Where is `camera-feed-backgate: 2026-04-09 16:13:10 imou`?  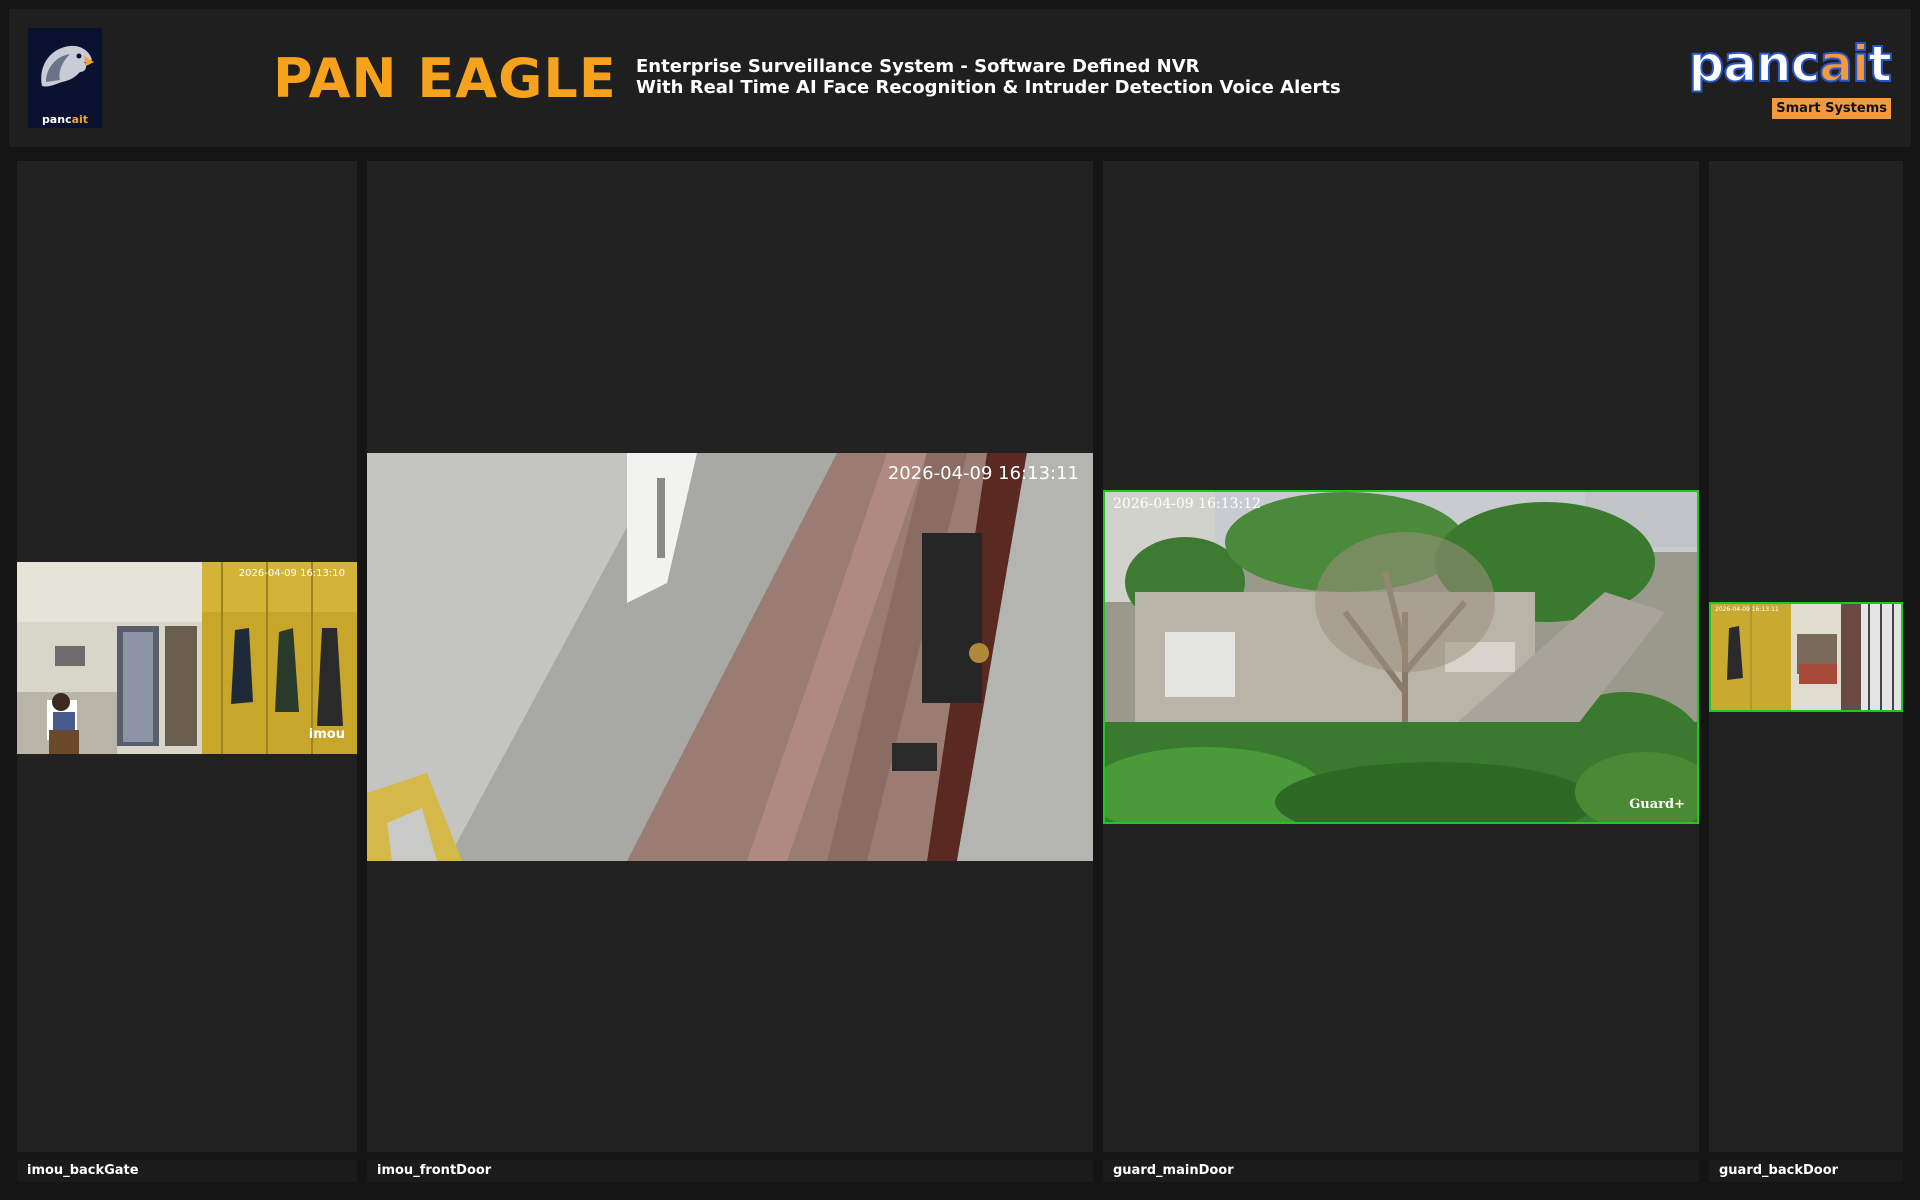
camera-feed-backgate: 2026-04-09 16:13:10 imou is located at coordinates (187, 658).